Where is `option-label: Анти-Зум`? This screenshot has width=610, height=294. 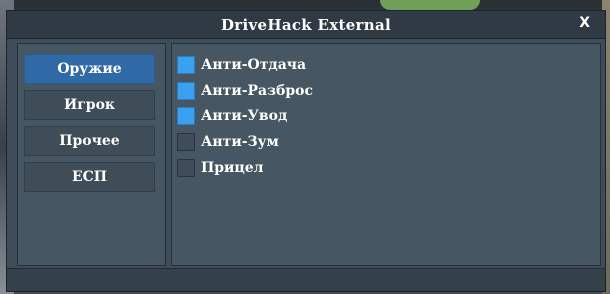 option-label: Анти-Зум is located at coordinates (240, 142).